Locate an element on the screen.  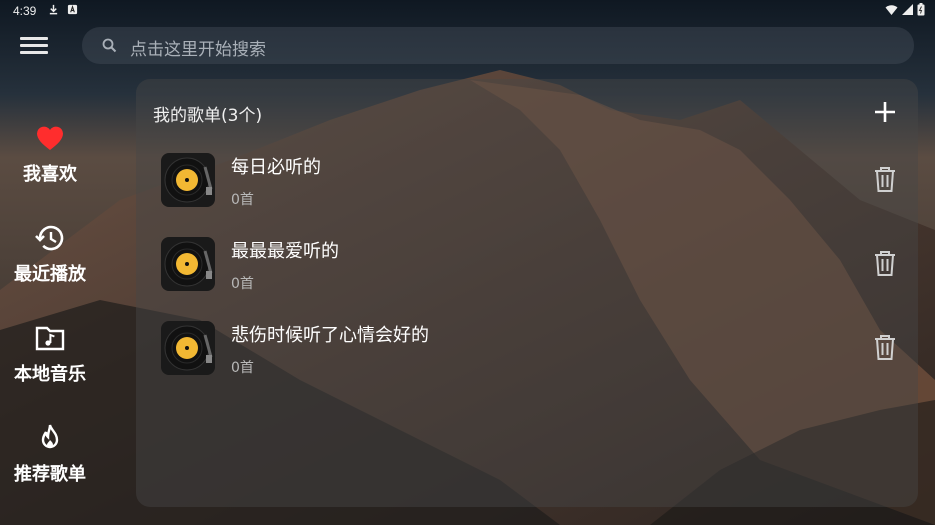
menu-button is located at coordinates (34, 46).